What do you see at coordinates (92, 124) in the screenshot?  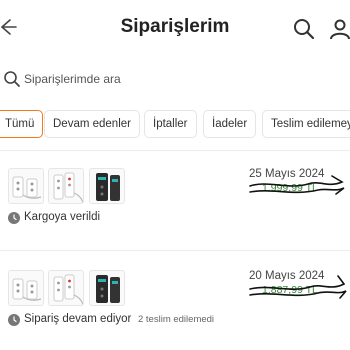 I see `tab-ongoing: Devam edenler` at bounding box center [92, 124].